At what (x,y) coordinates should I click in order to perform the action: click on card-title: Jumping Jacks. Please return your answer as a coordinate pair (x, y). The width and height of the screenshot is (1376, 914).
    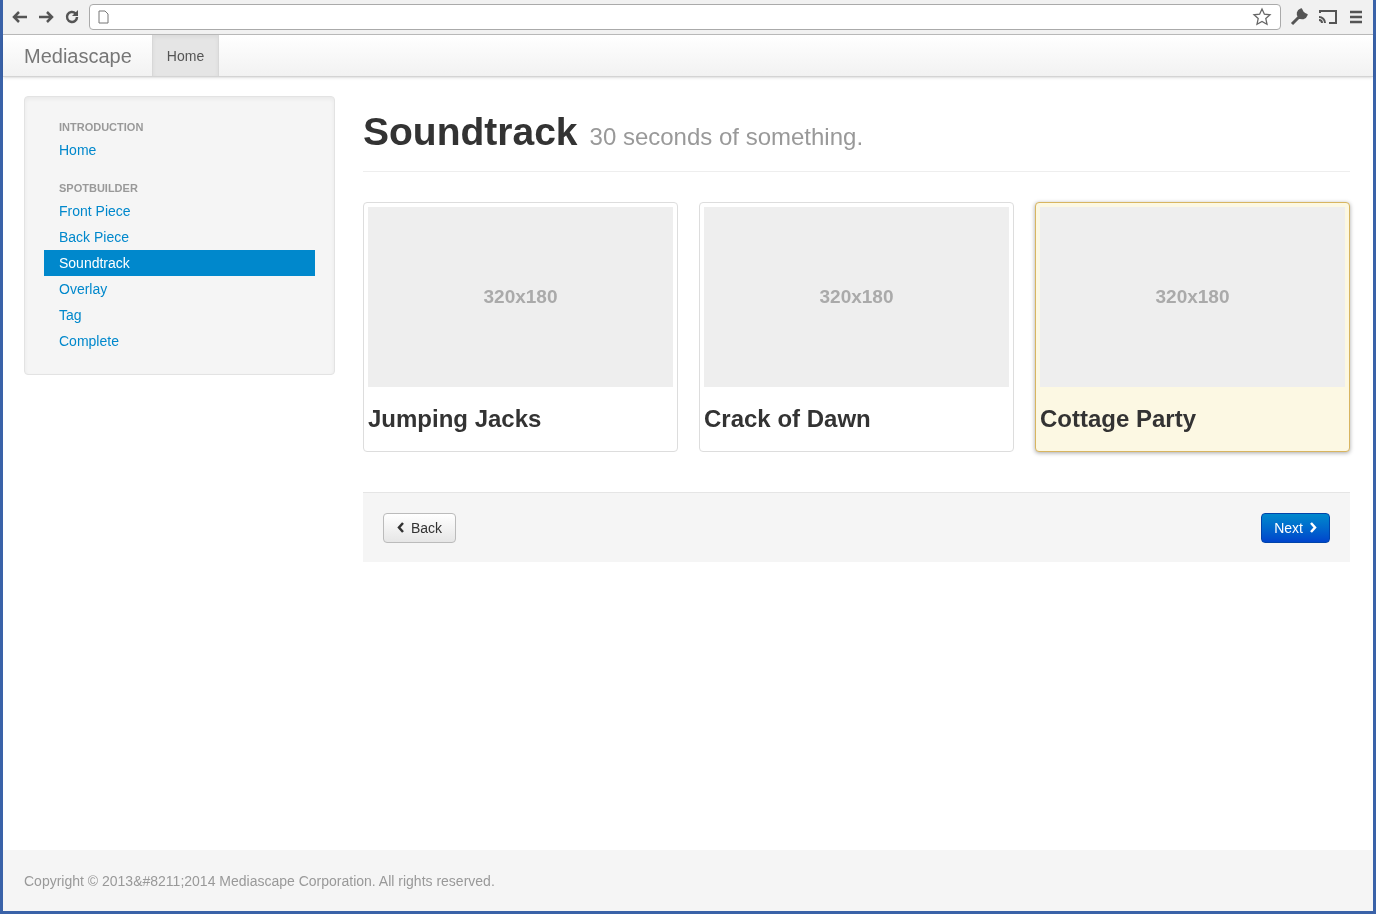
    Looking at the image, I should click on (455, 419).